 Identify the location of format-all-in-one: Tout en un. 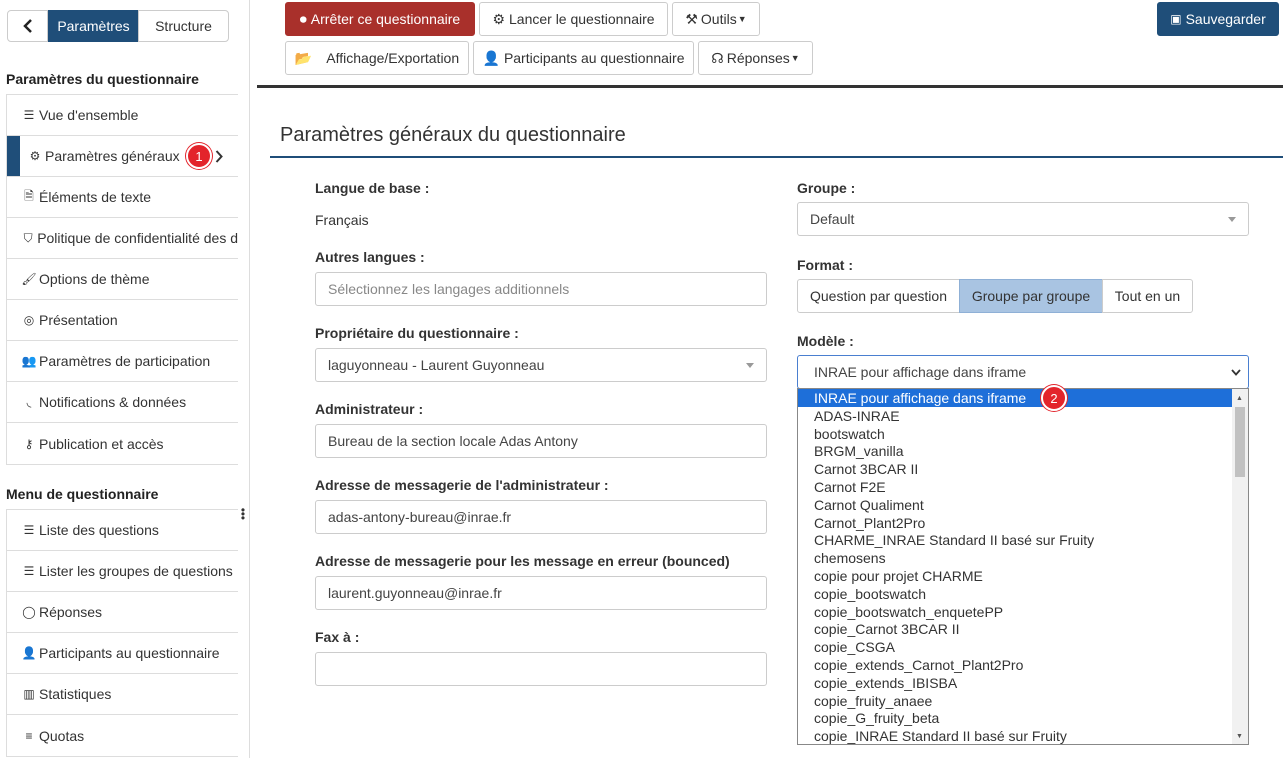
(1147, 296).